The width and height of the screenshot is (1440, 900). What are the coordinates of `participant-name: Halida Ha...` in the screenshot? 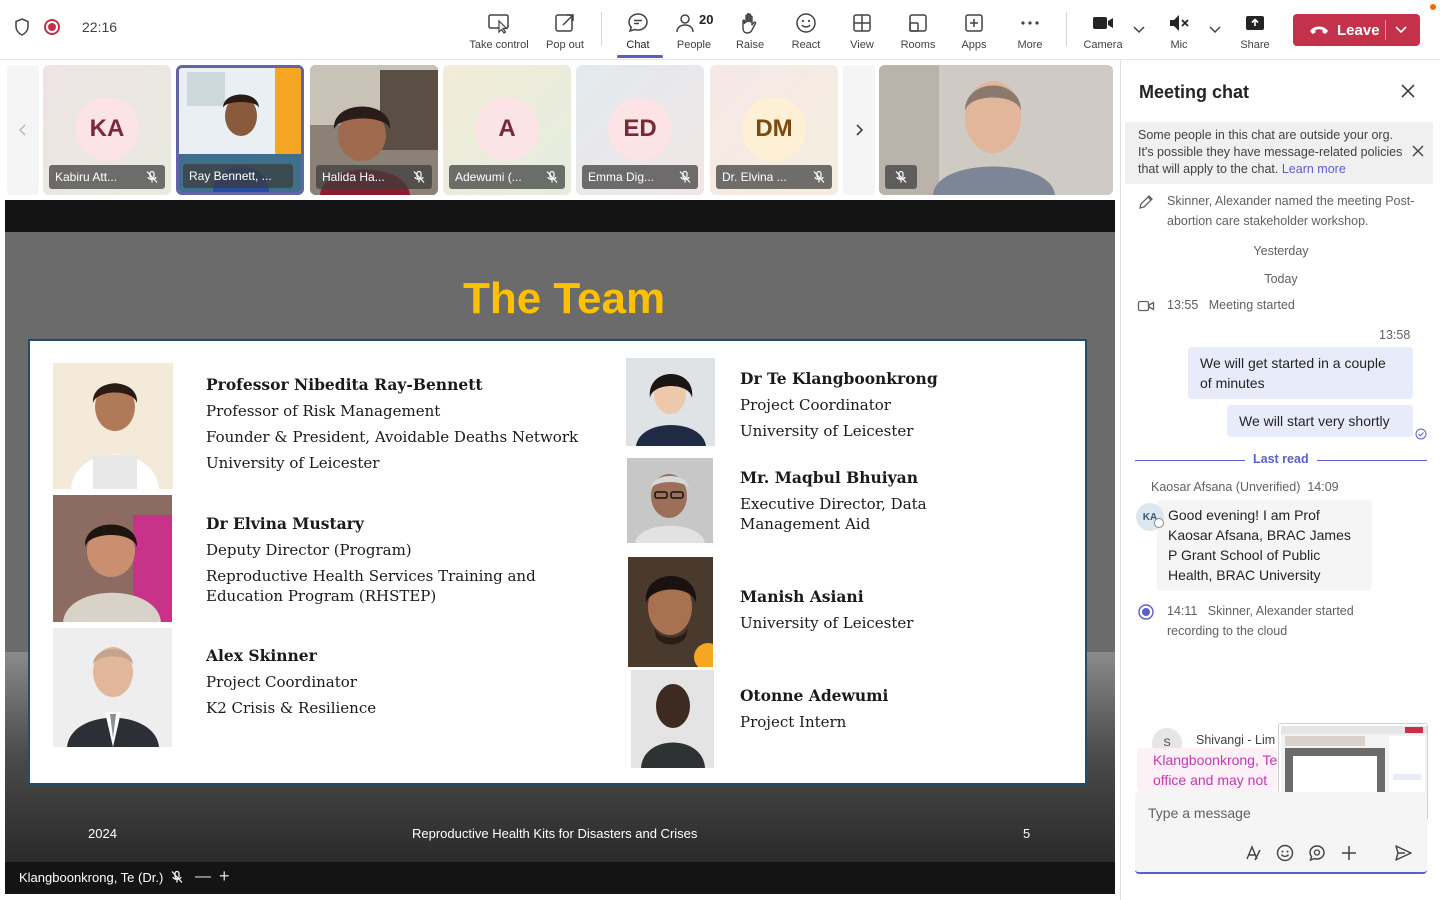 It's located at (353, 177).